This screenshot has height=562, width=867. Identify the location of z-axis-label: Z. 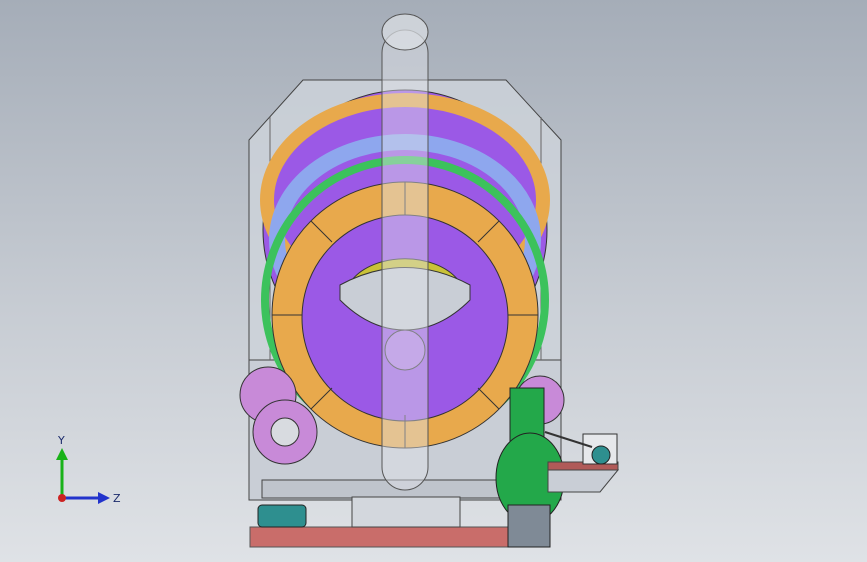
(117, 498).